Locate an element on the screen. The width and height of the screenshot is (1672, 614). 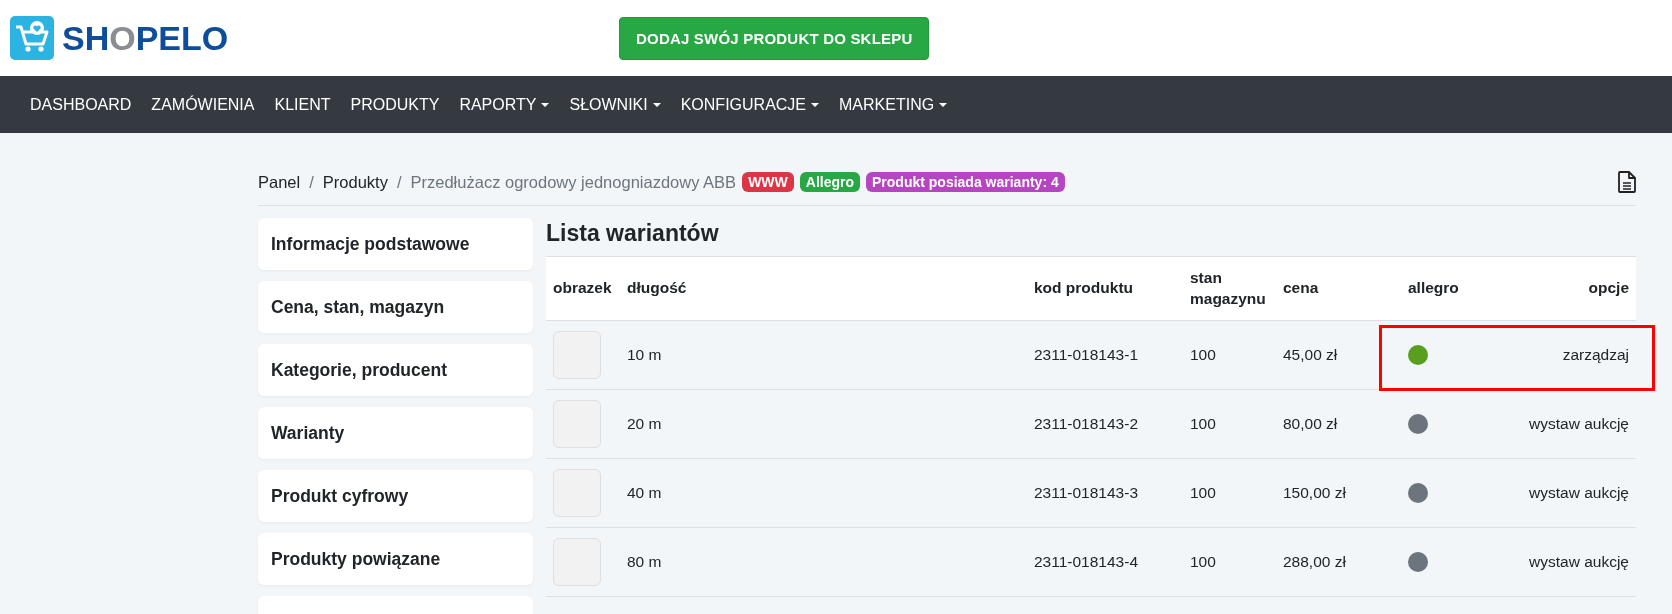
table-cell: 2311-018143-4 is located at coordinates (1105, 562).